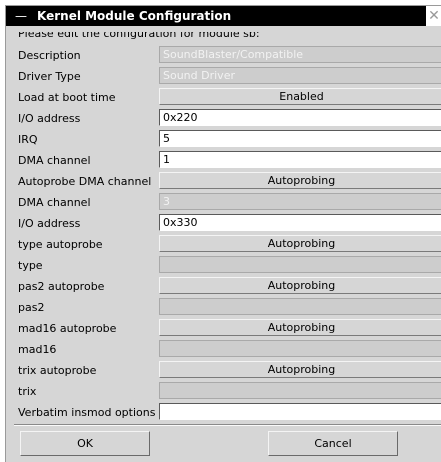  Describe the element at coordinates (300, 96) in the screenshot. I see `toggle-button: Enabled` at that location.